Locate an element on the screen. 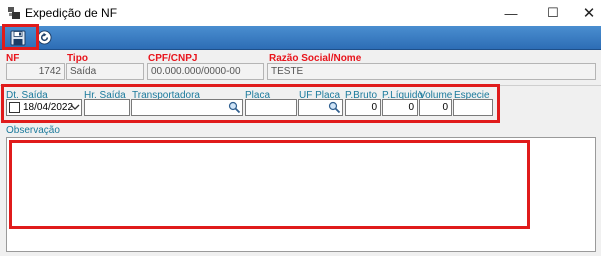  transportadora-search-icon is located at coordinates (234, 107).